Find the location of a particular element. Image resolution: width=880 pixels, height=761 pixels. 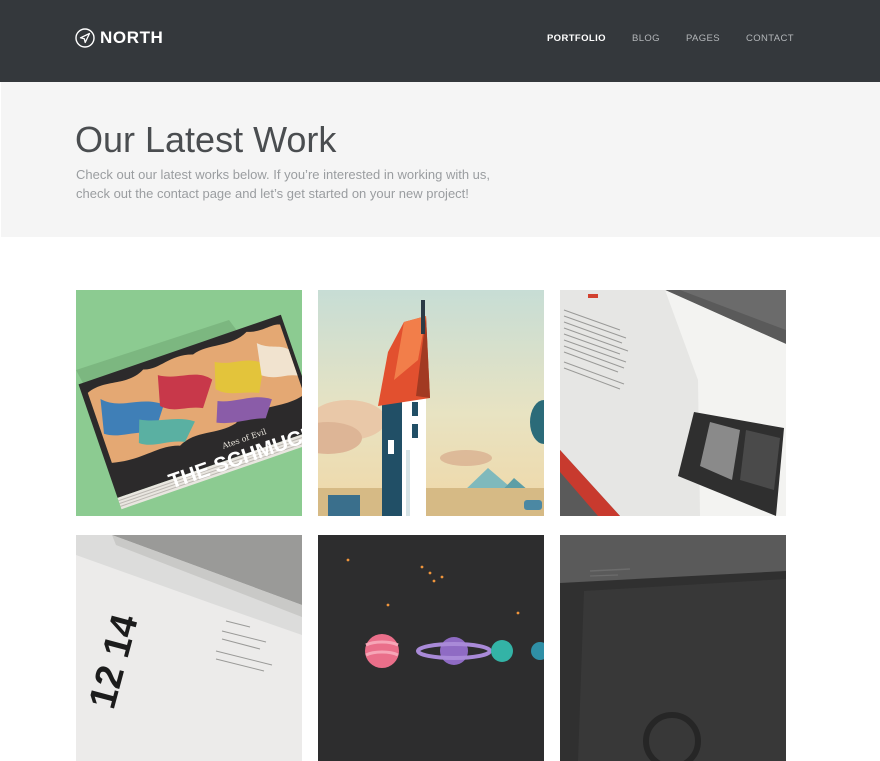

book-cover-image: Ates of Evil THE SCHMUCKS is located at coordinates (189, 403).